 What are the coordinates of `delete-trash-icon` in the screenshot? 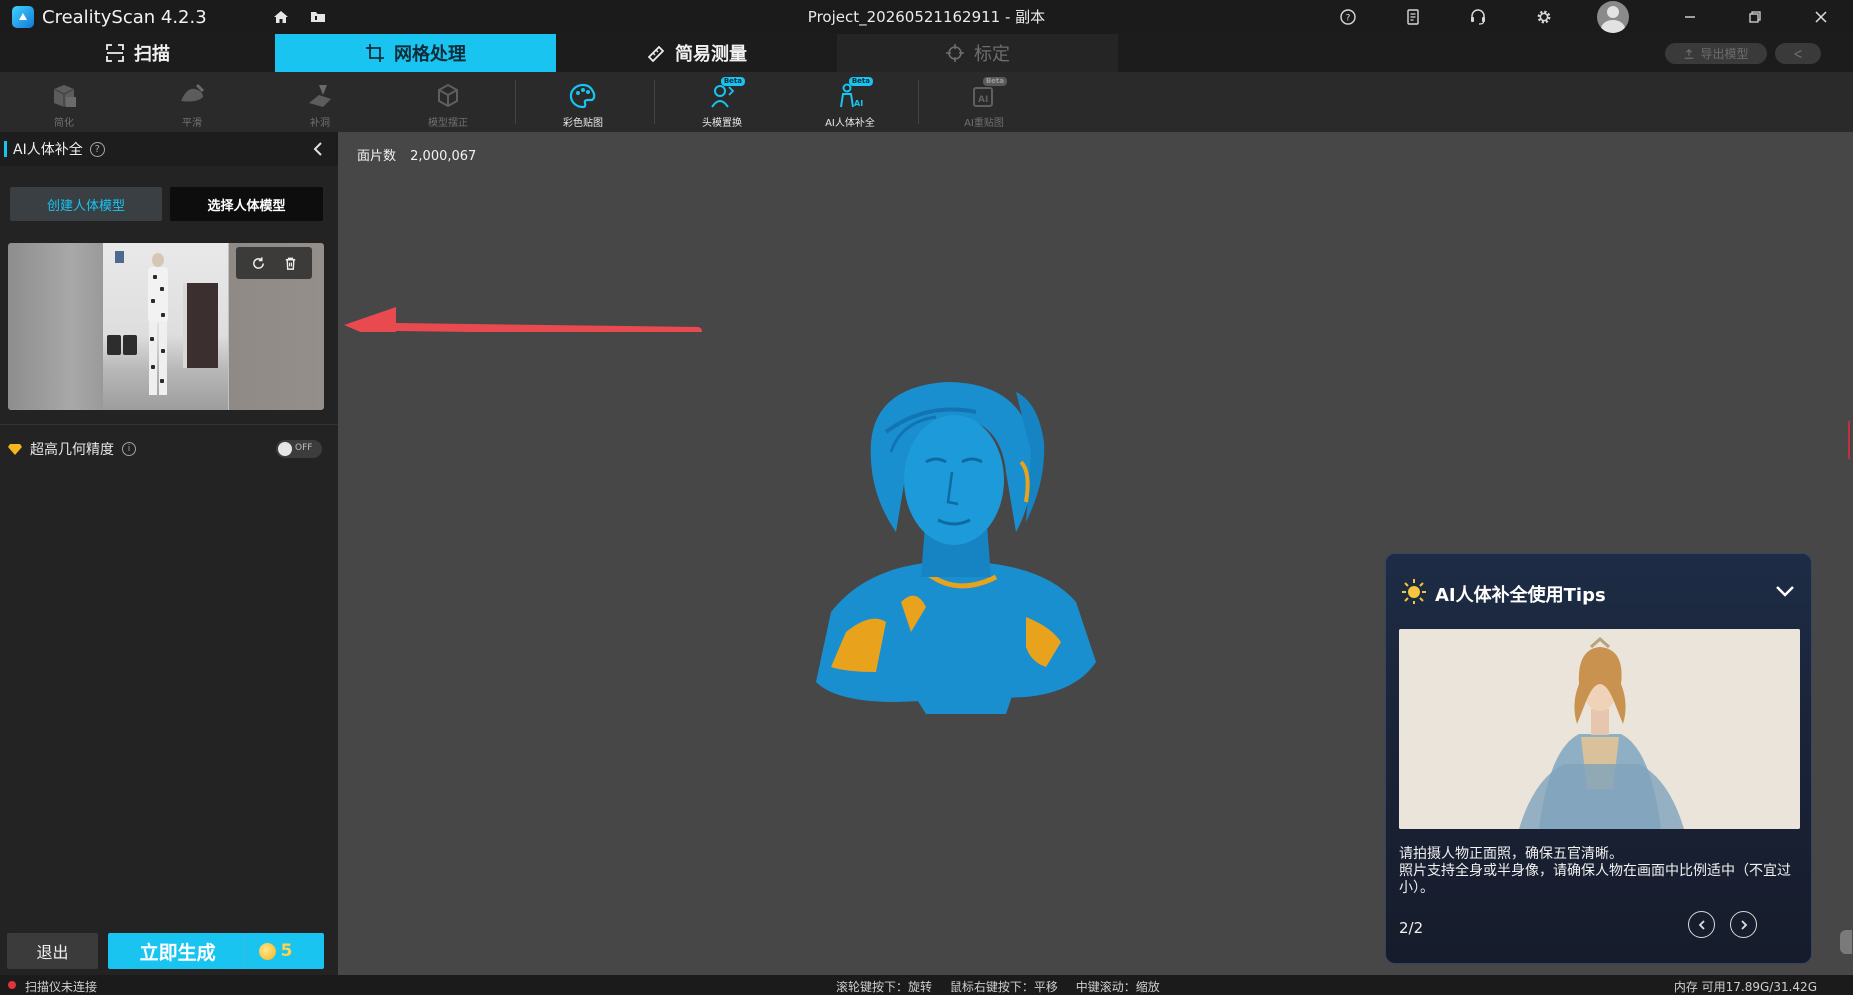 It's located at (290, 263).